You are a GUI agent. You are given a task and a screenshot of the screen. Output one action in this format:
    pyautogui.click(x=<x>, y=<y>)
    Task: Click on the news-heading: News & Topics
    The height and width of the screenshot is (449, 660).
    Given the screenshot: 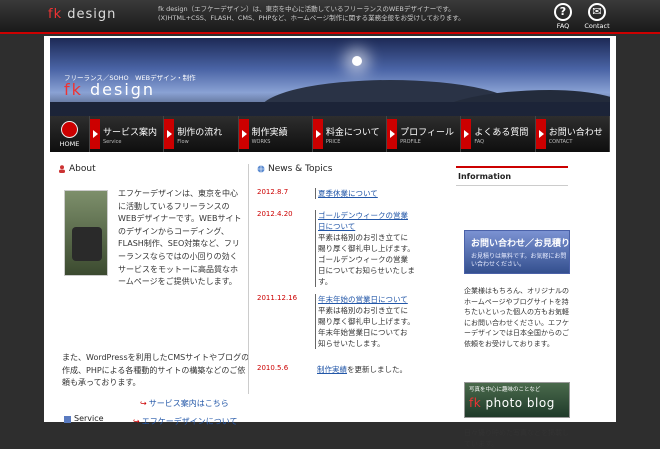 What is the action you would take?
    pyautogui.click(x=336, y=171)
    